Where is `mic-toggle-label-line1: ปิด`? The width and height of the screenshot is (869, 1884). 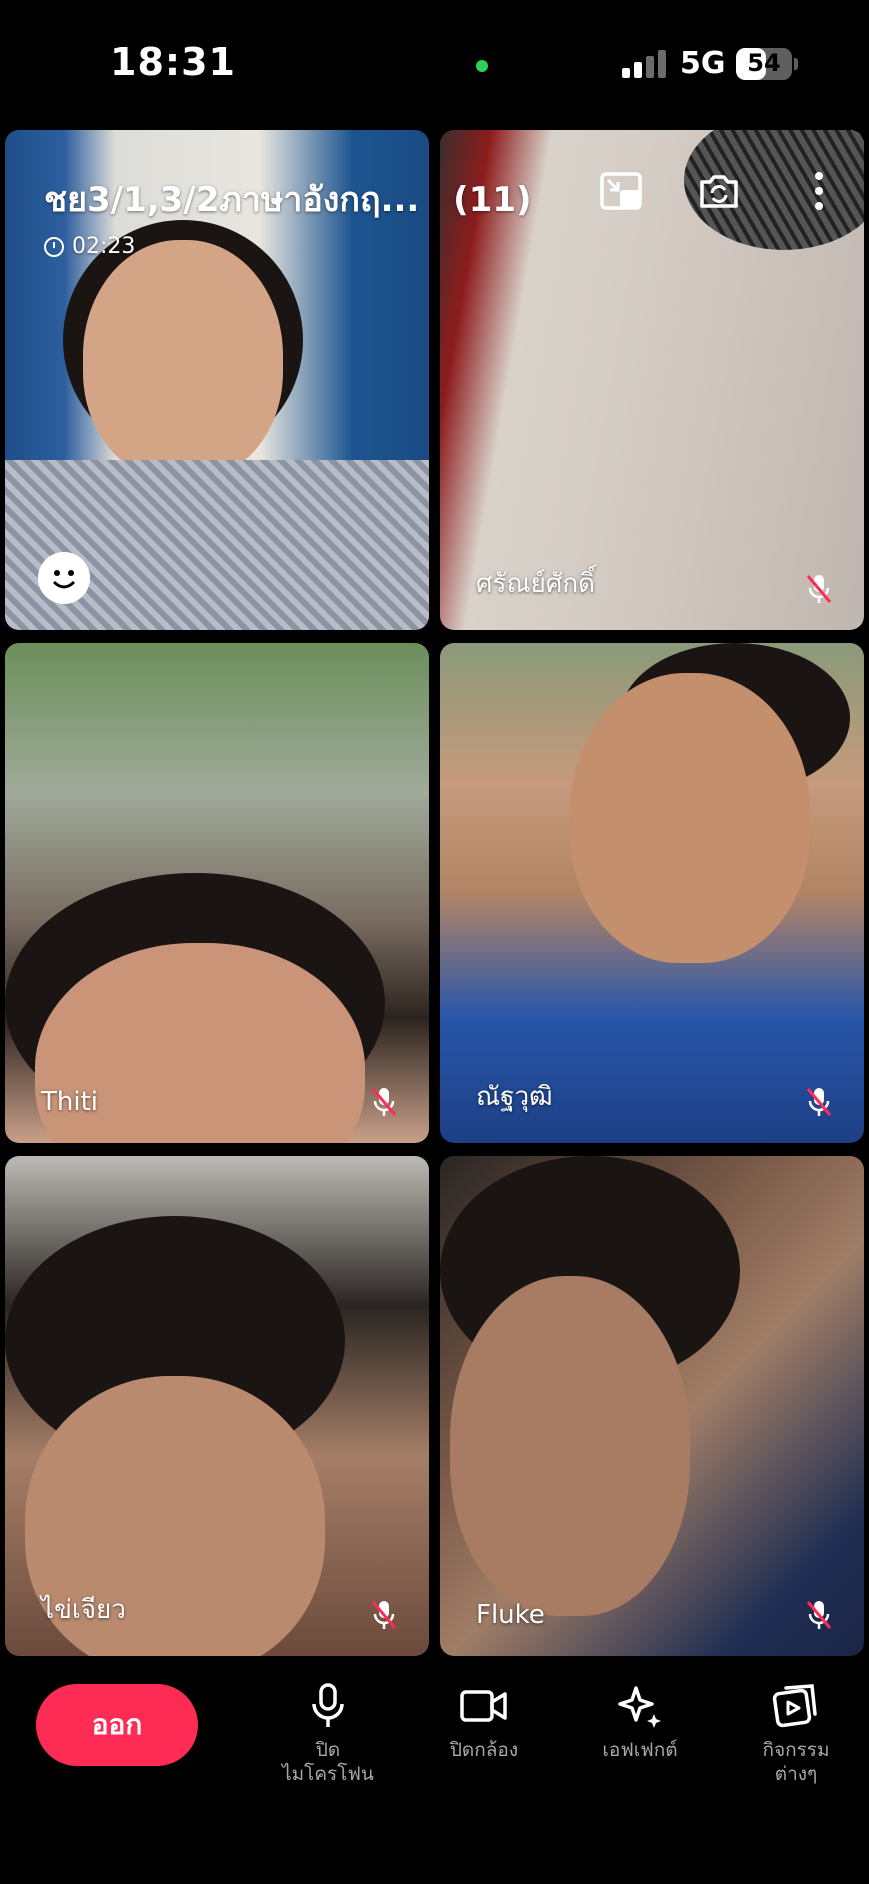
mic-toggle-label-line1: ปิด is located at coordinates (328, 1750).